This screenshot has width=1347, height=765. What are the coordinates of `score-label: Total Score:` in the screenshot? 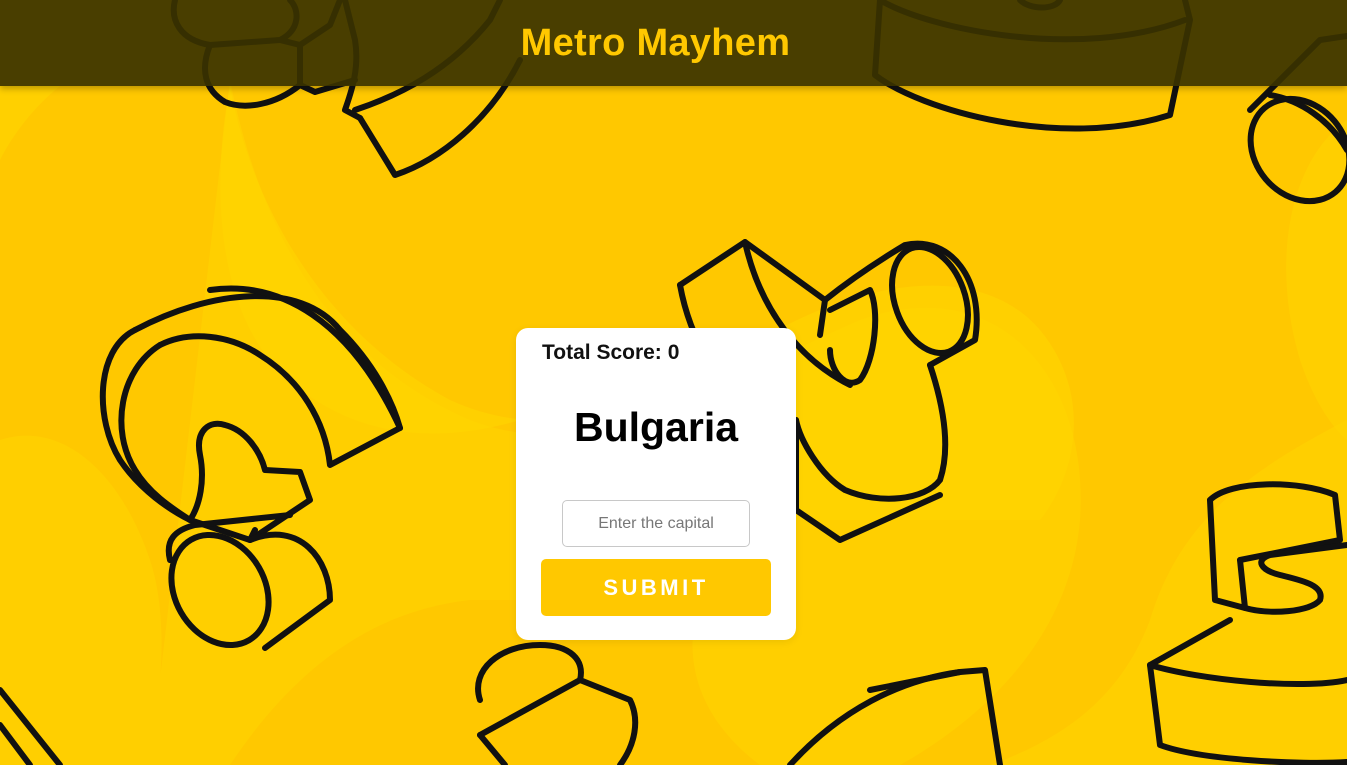 It's located at (602, 352).